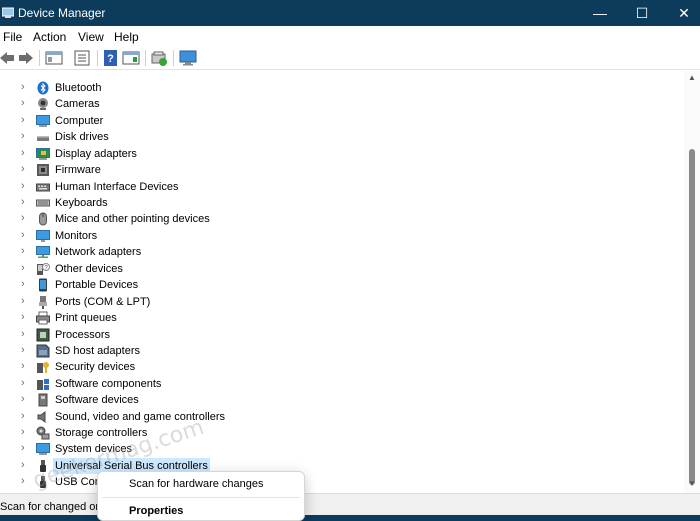  What do you see at coordinates (342, 318) in the screenshot?
I see `tree-item-print-queues: › Print queues` at bounding box center [342, 318].